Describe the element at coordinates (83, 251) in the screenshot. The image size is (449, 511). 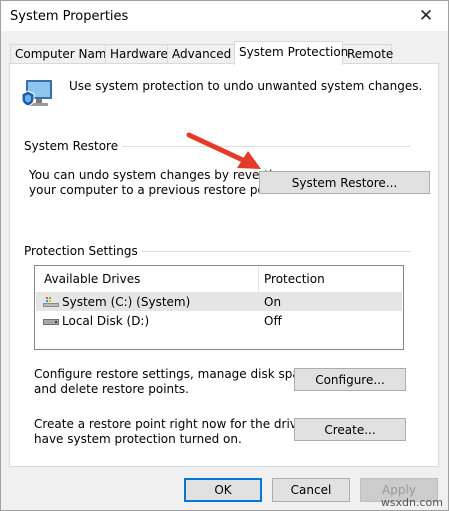
I see `protection-settings-label: Protection Settings` at that location.